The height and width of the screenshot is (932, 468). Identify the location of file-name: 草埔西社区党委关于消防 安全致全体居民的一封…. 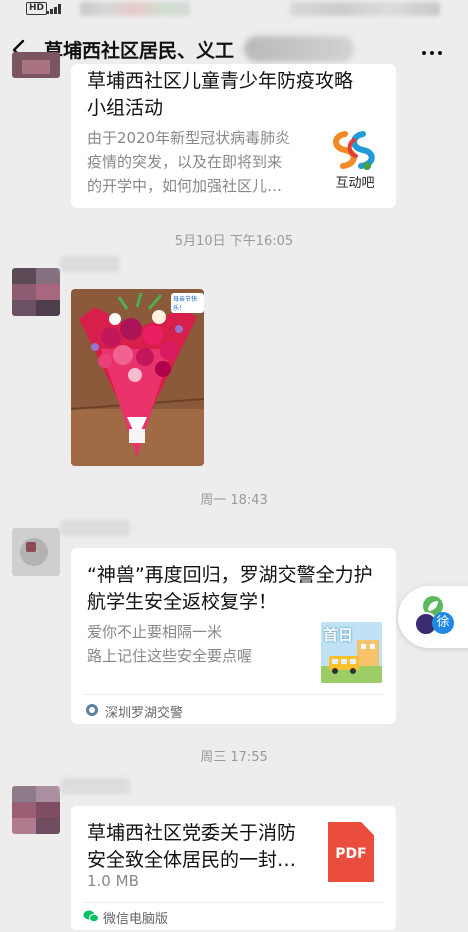
(207, 847).